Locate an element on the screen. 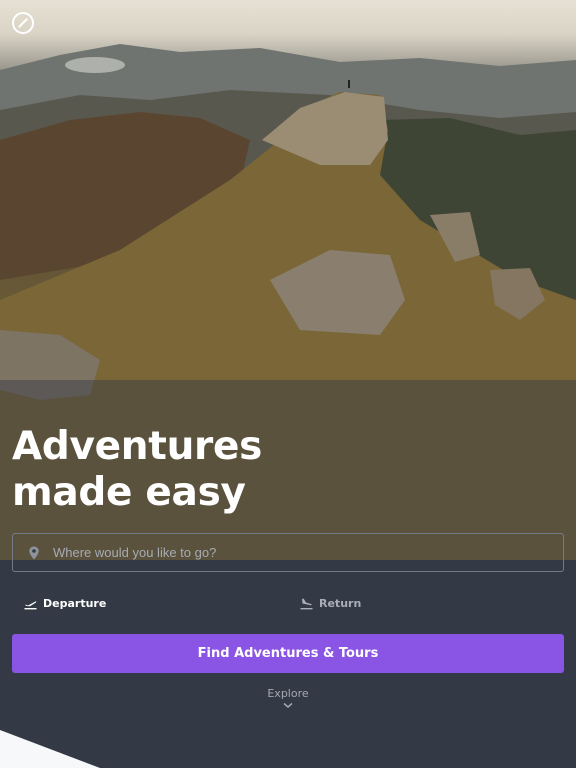  destination-search is located at coordinates (288, 552).